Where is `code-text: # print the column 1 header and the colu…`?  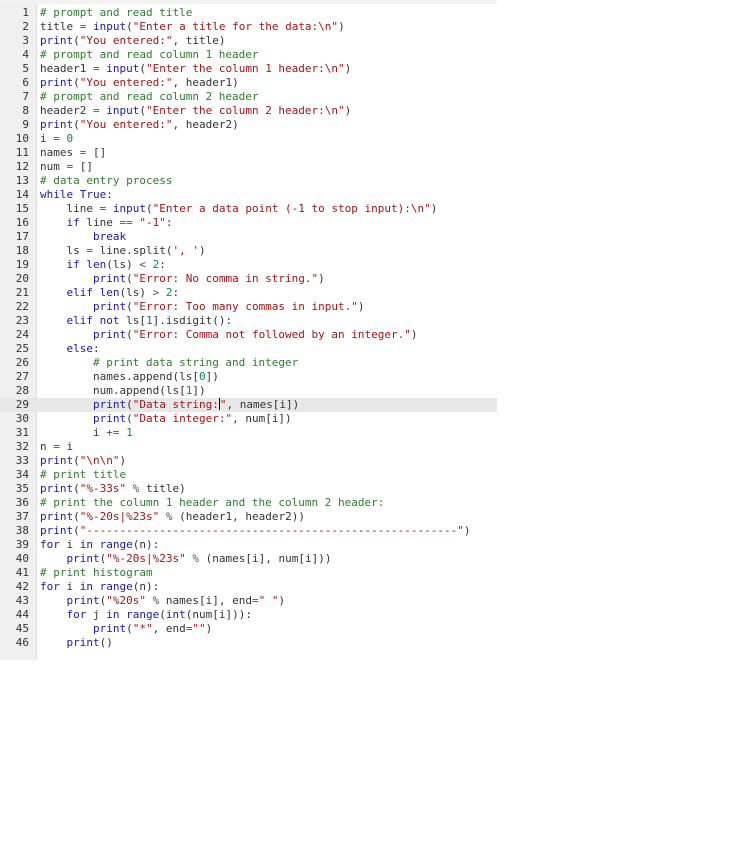
code-text: # print the column 1 header and the colu… is located at coordinates (212, 503).